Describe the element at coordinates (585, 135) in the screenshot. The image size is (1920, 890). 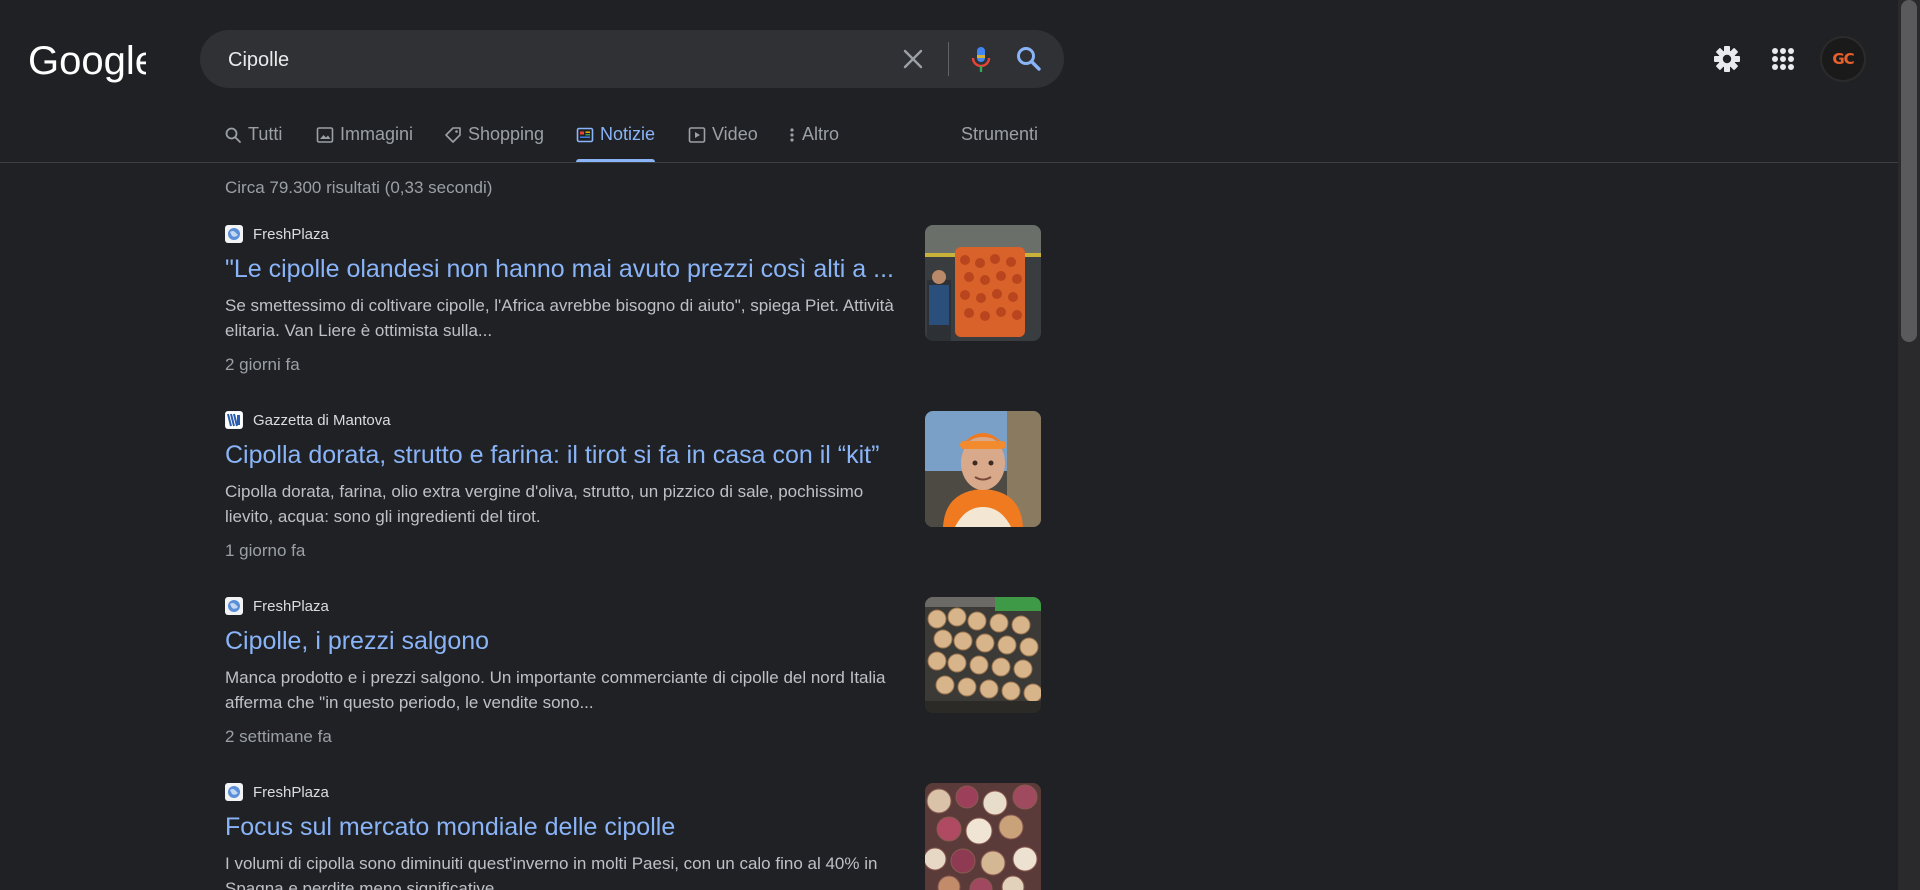
I see `news-icon` at that location.